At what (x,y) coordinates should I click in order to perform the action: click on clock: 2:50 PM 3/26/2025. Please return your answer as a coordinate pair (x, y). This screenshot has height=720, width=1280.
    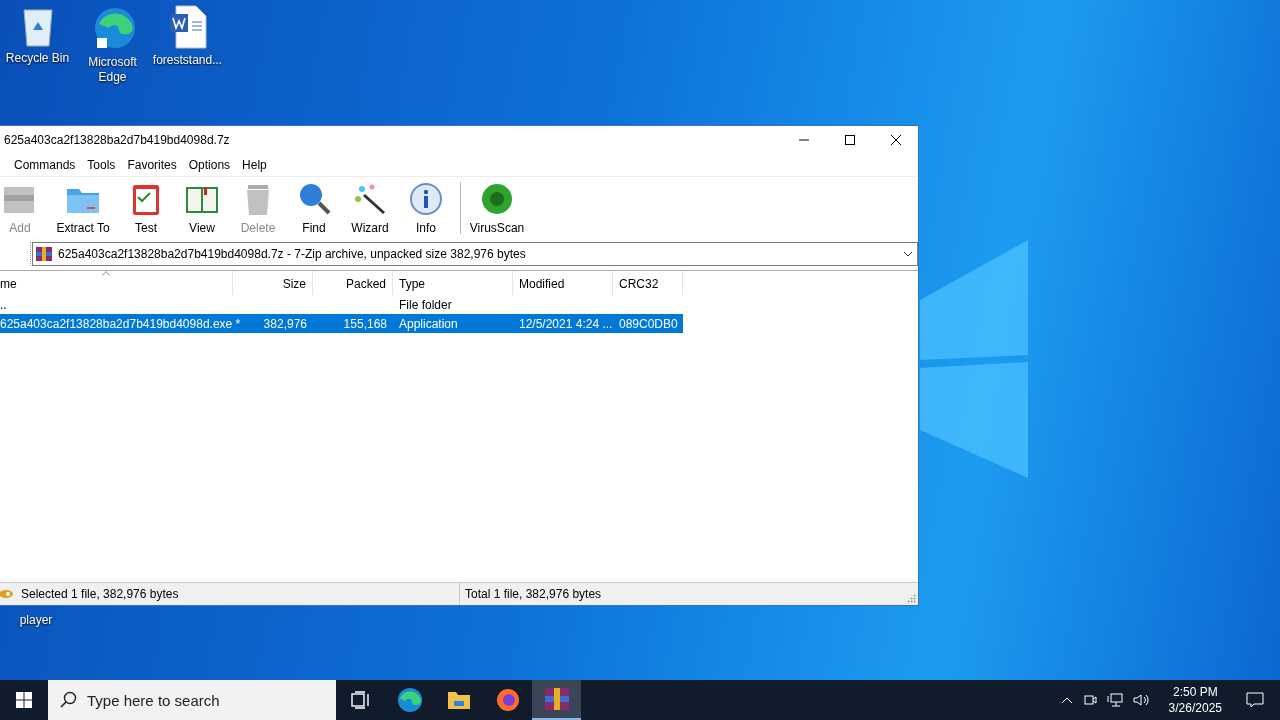
    Looking at the image, I should click on (1195, 700).